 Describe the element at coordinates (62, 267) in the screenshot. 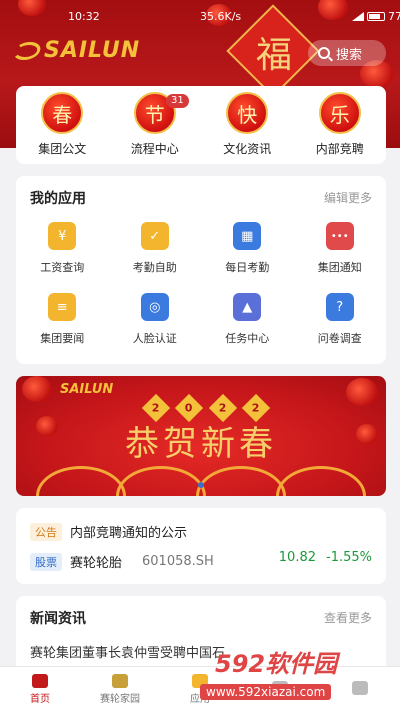

I see `app-label: 工资查询` at that location.